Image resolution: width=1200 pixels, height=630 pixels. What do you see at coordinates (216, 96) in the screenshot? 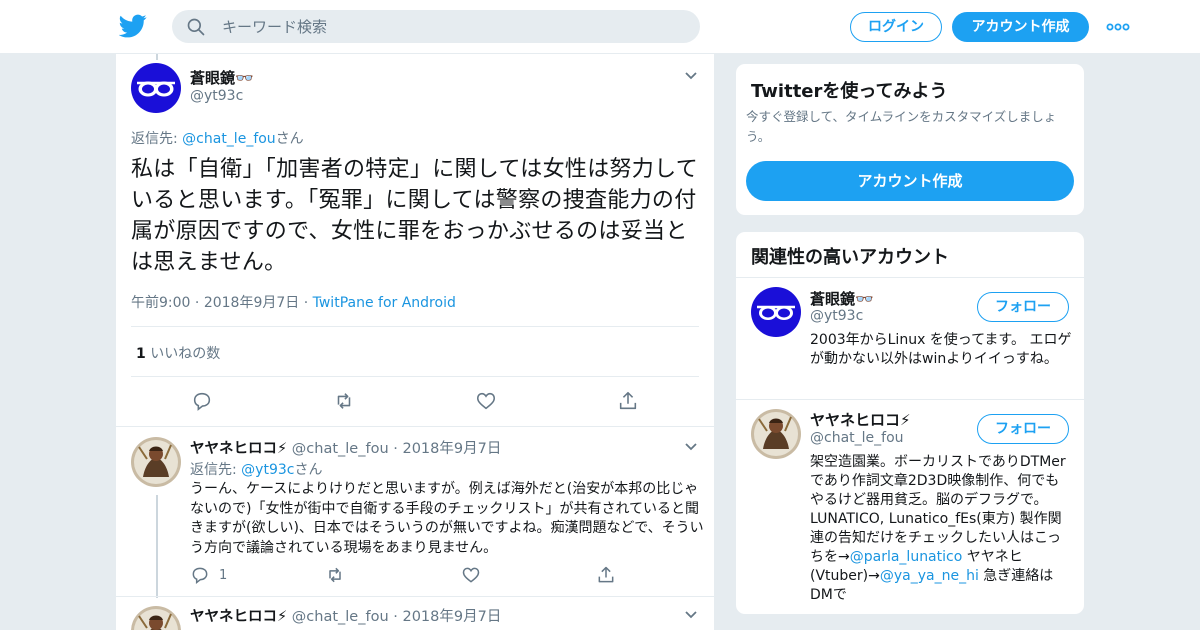
I see `author-handle: @yt93c` at bounding box center [216, 96].